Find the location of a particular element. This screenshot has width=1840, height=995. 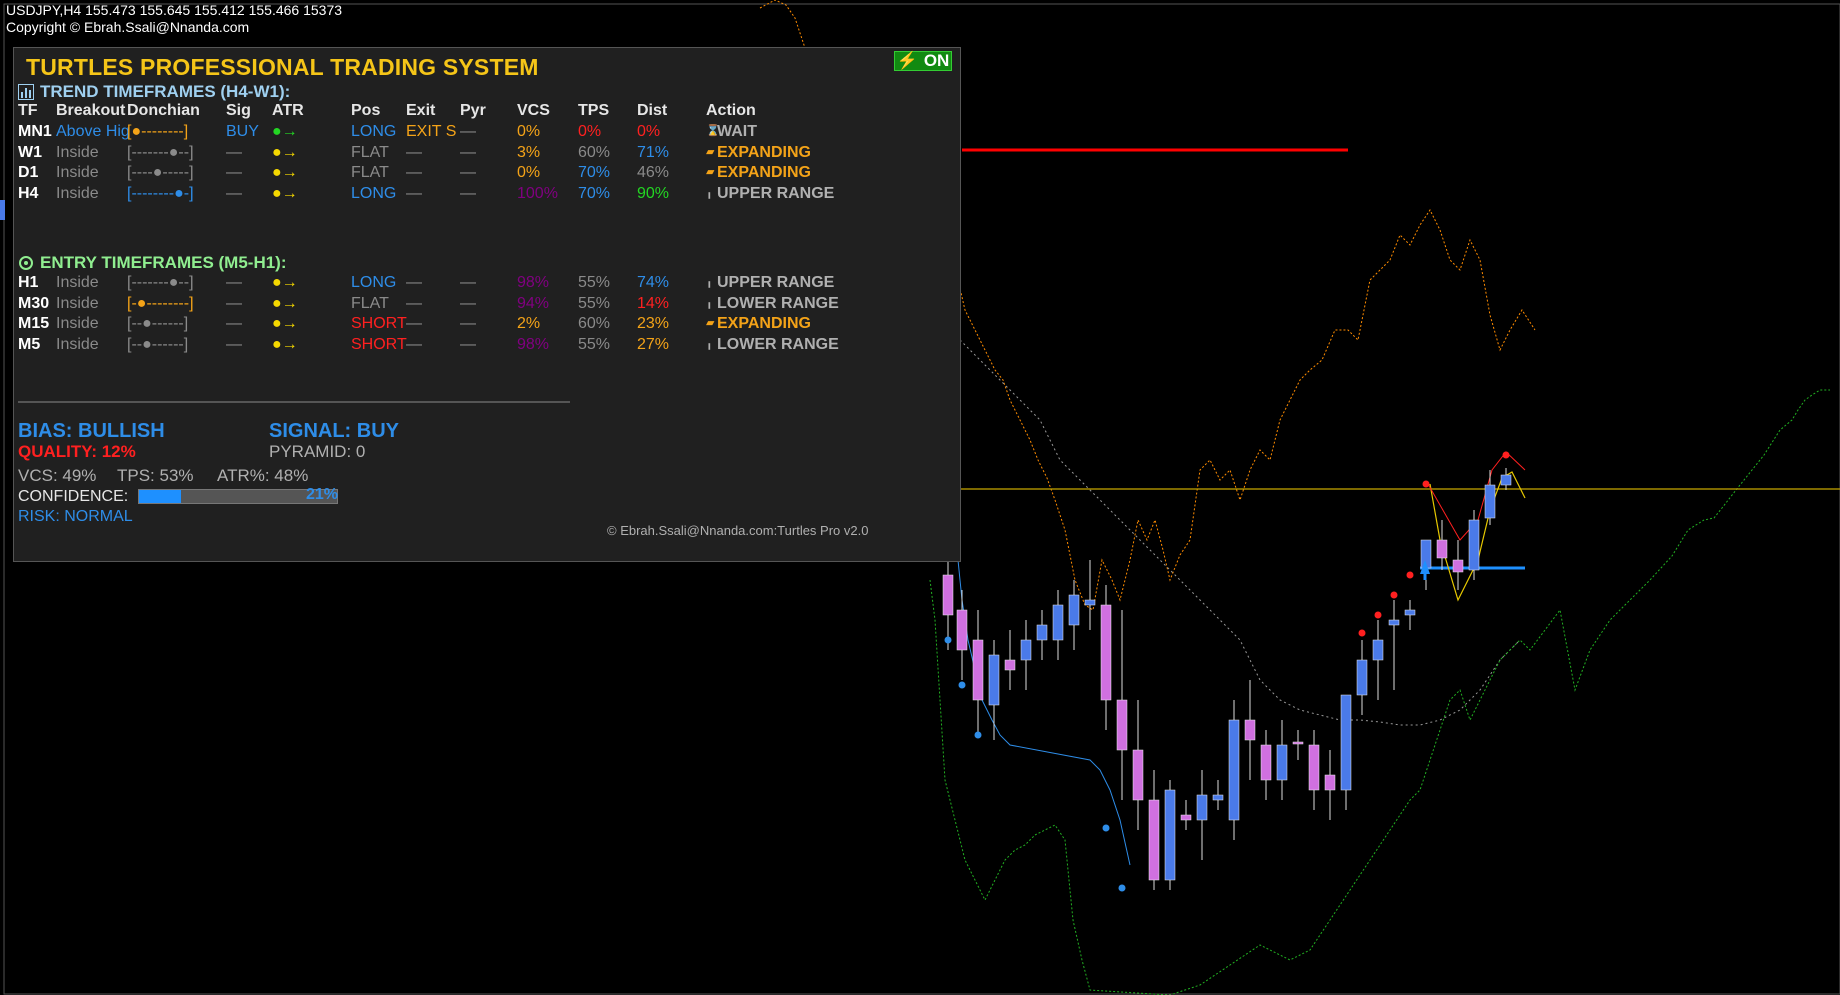

bar-chart-icon is located at coordinates (26, 92).